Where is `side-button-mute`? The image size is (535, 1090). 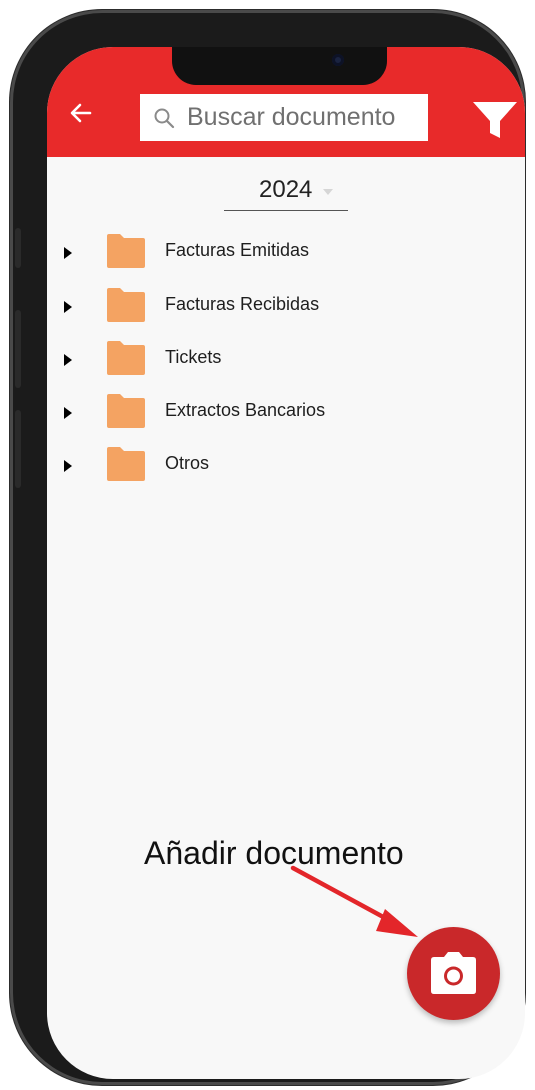 side-button-mute is located at coordinates (18, 248).